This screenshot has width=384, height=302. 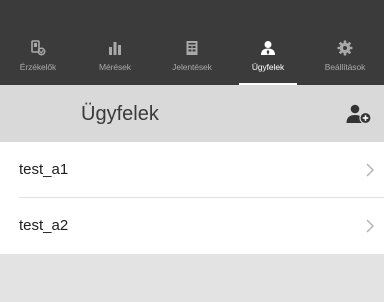 What do you see at coordinates (115, 67) in the screenshot?
I see `tab-label: Mérések` at bounding box center [115, 67].